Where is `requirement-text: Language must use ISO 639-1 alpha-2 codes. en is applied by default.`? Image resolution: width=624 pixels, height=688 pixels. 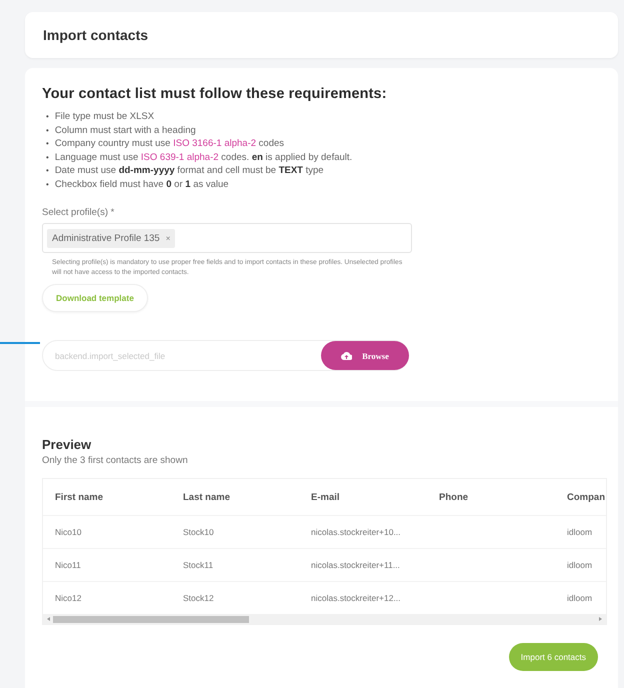 requirement-text: Language must use ISO 639-1 alpha-2 codes. en is applied by default. is located at coordinates (203, 157).